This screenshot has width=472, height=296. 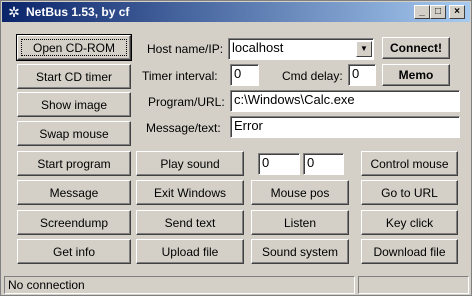 I want to click on host-dropdown-button: ▼, so click(x=364, y=49).